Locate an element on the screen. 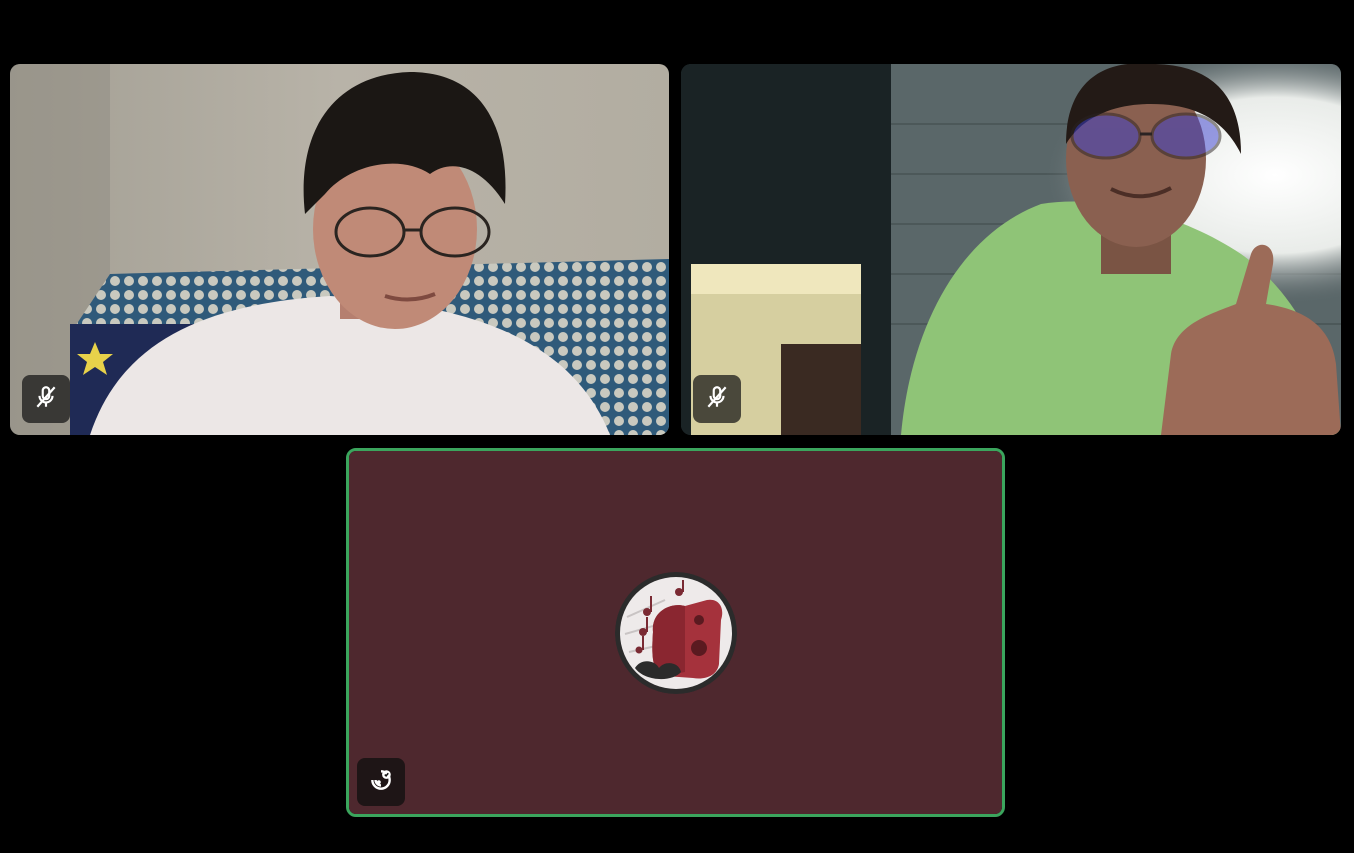  activity-status-badge is located at coordinates (381, 782).